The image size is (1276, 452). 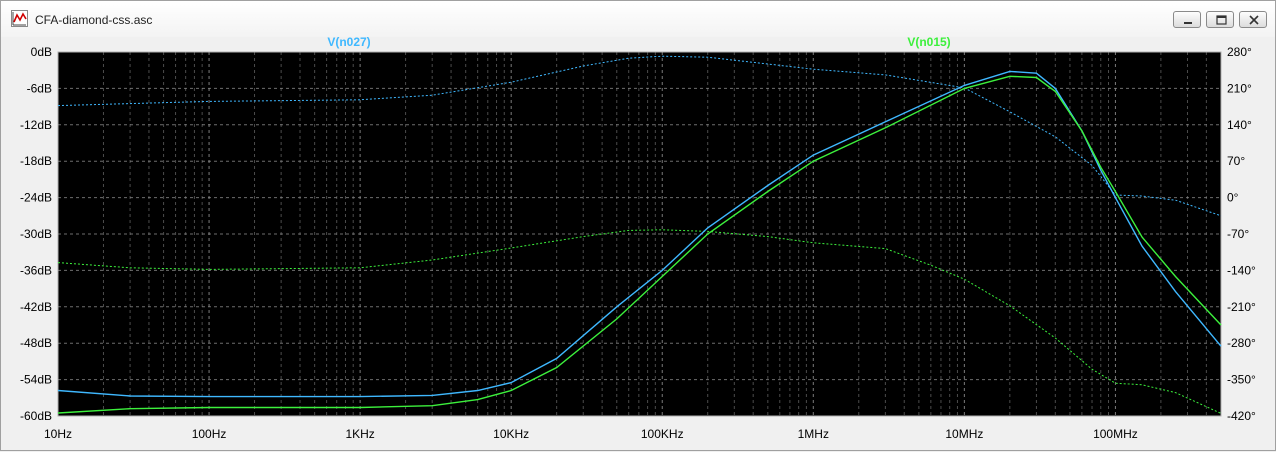 What do you see at coordinates (36, 270) in the screenshot?
I see `y-tick-label: -36dB` at bounding box center [36, 270].